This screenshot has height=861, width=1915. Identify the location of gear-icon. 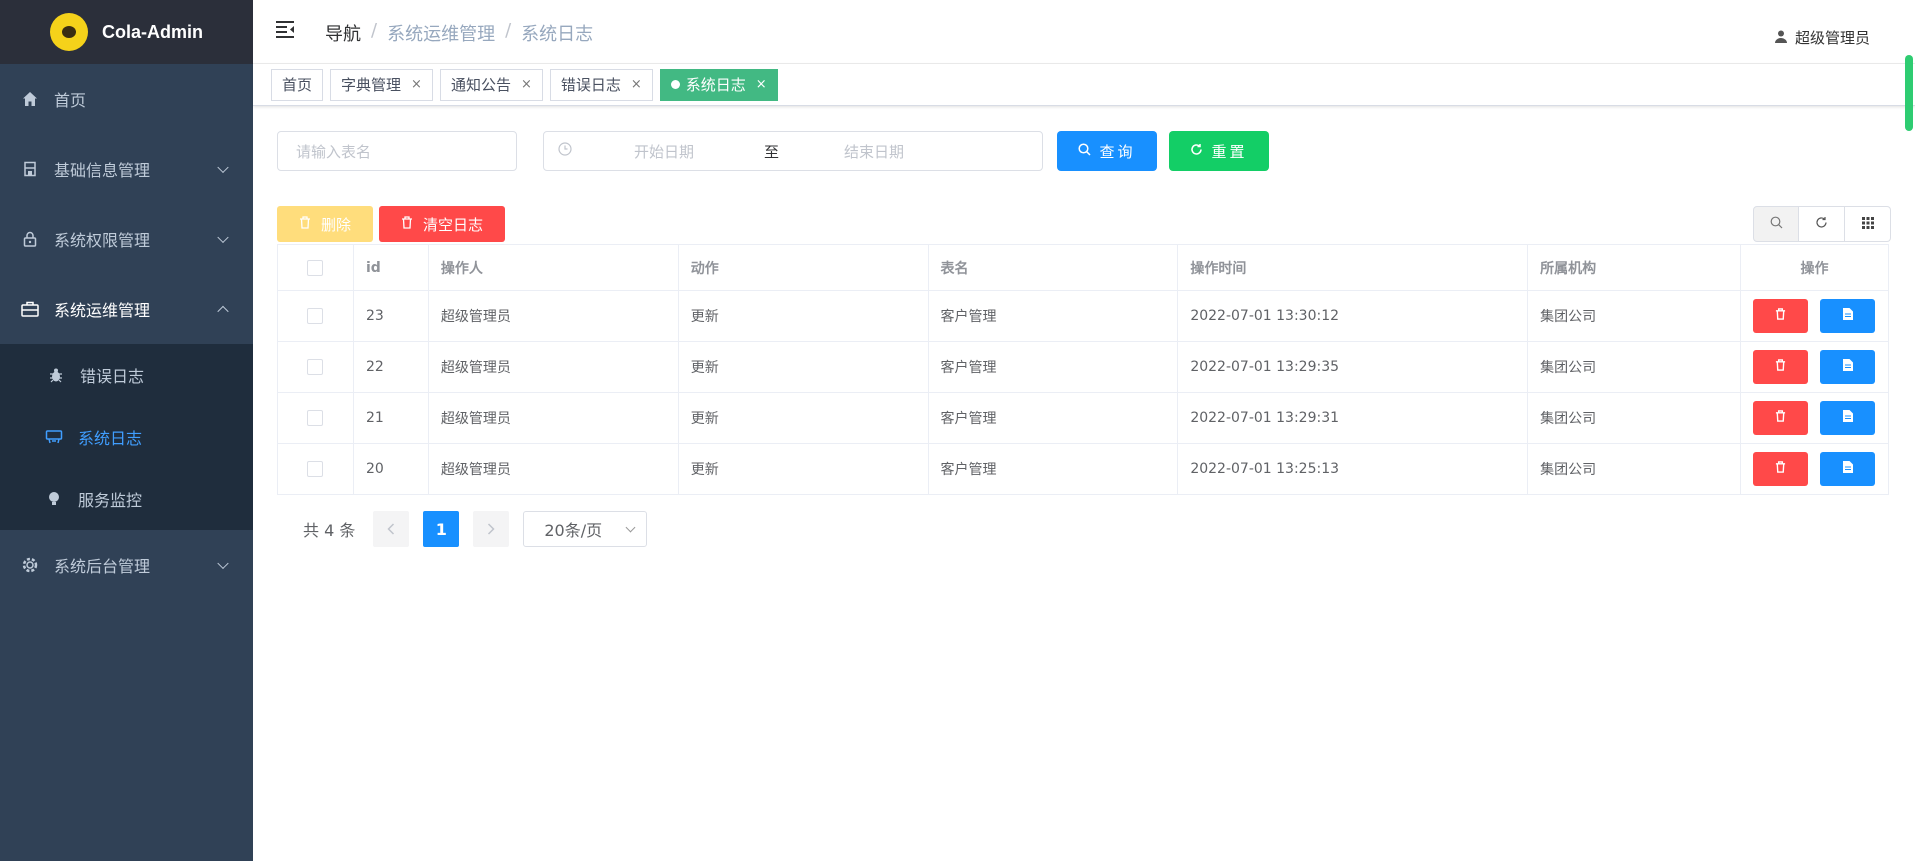
(30, 565).